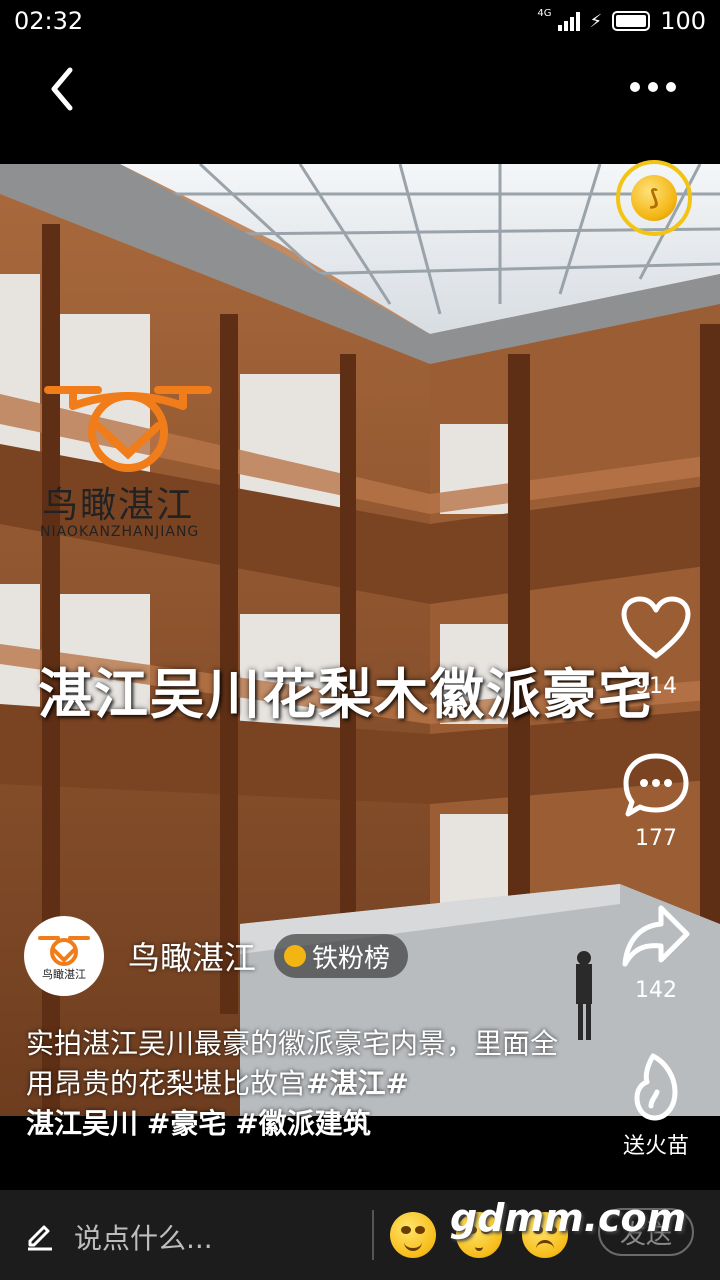 This screenshot has width=720, height=1280. I want to click on hashtag: #豪宅, so click(186, 1123).